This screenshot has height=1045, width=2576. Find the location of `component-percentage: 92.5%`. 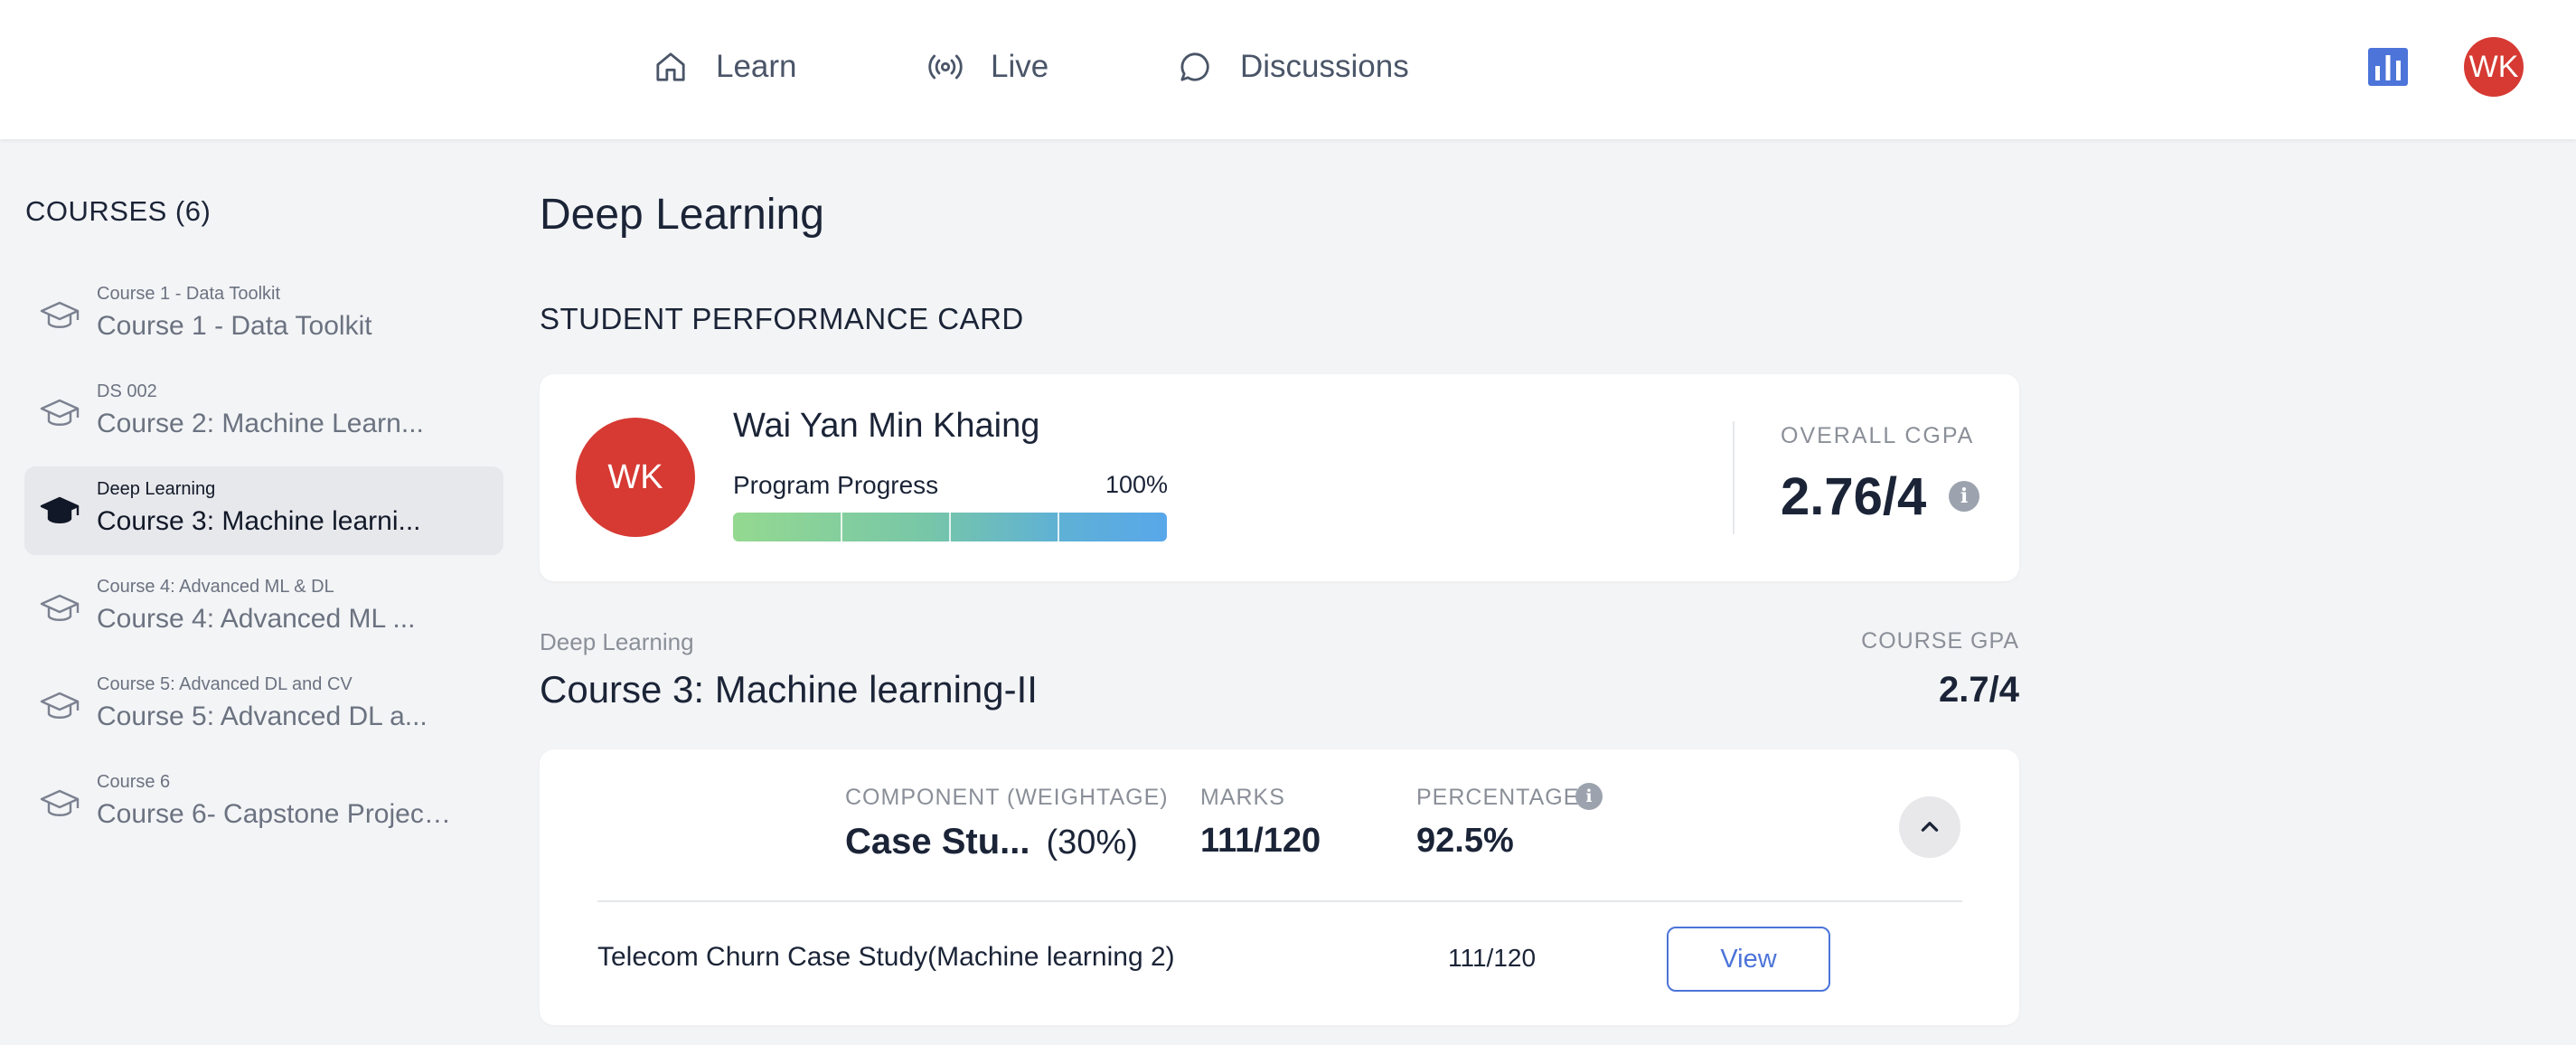

component-percentage: 92.5% is located at coordinates (1465, 841).